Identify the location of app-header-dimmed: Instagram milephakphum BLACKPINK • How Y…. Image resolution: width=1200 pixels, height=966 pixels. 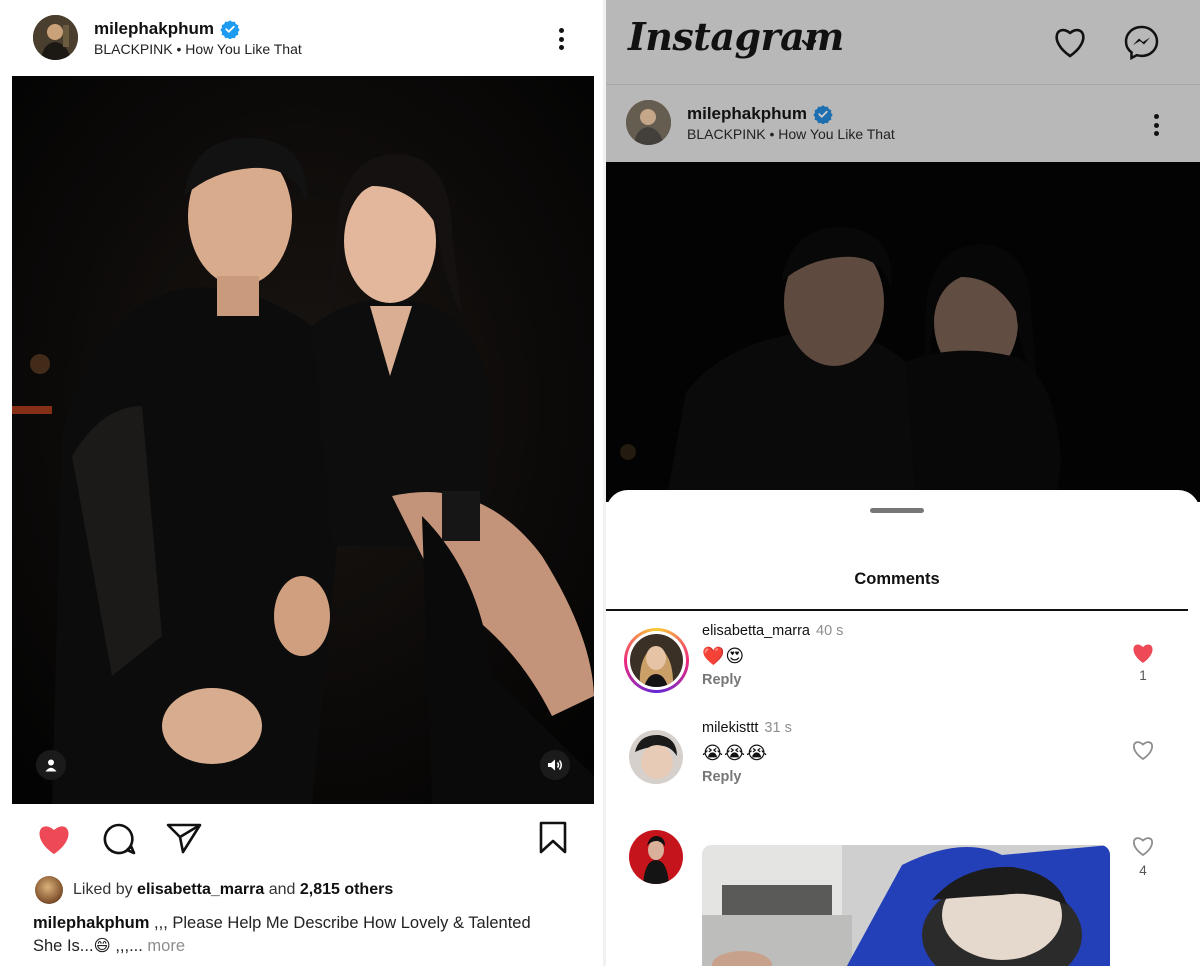
(903, 81).